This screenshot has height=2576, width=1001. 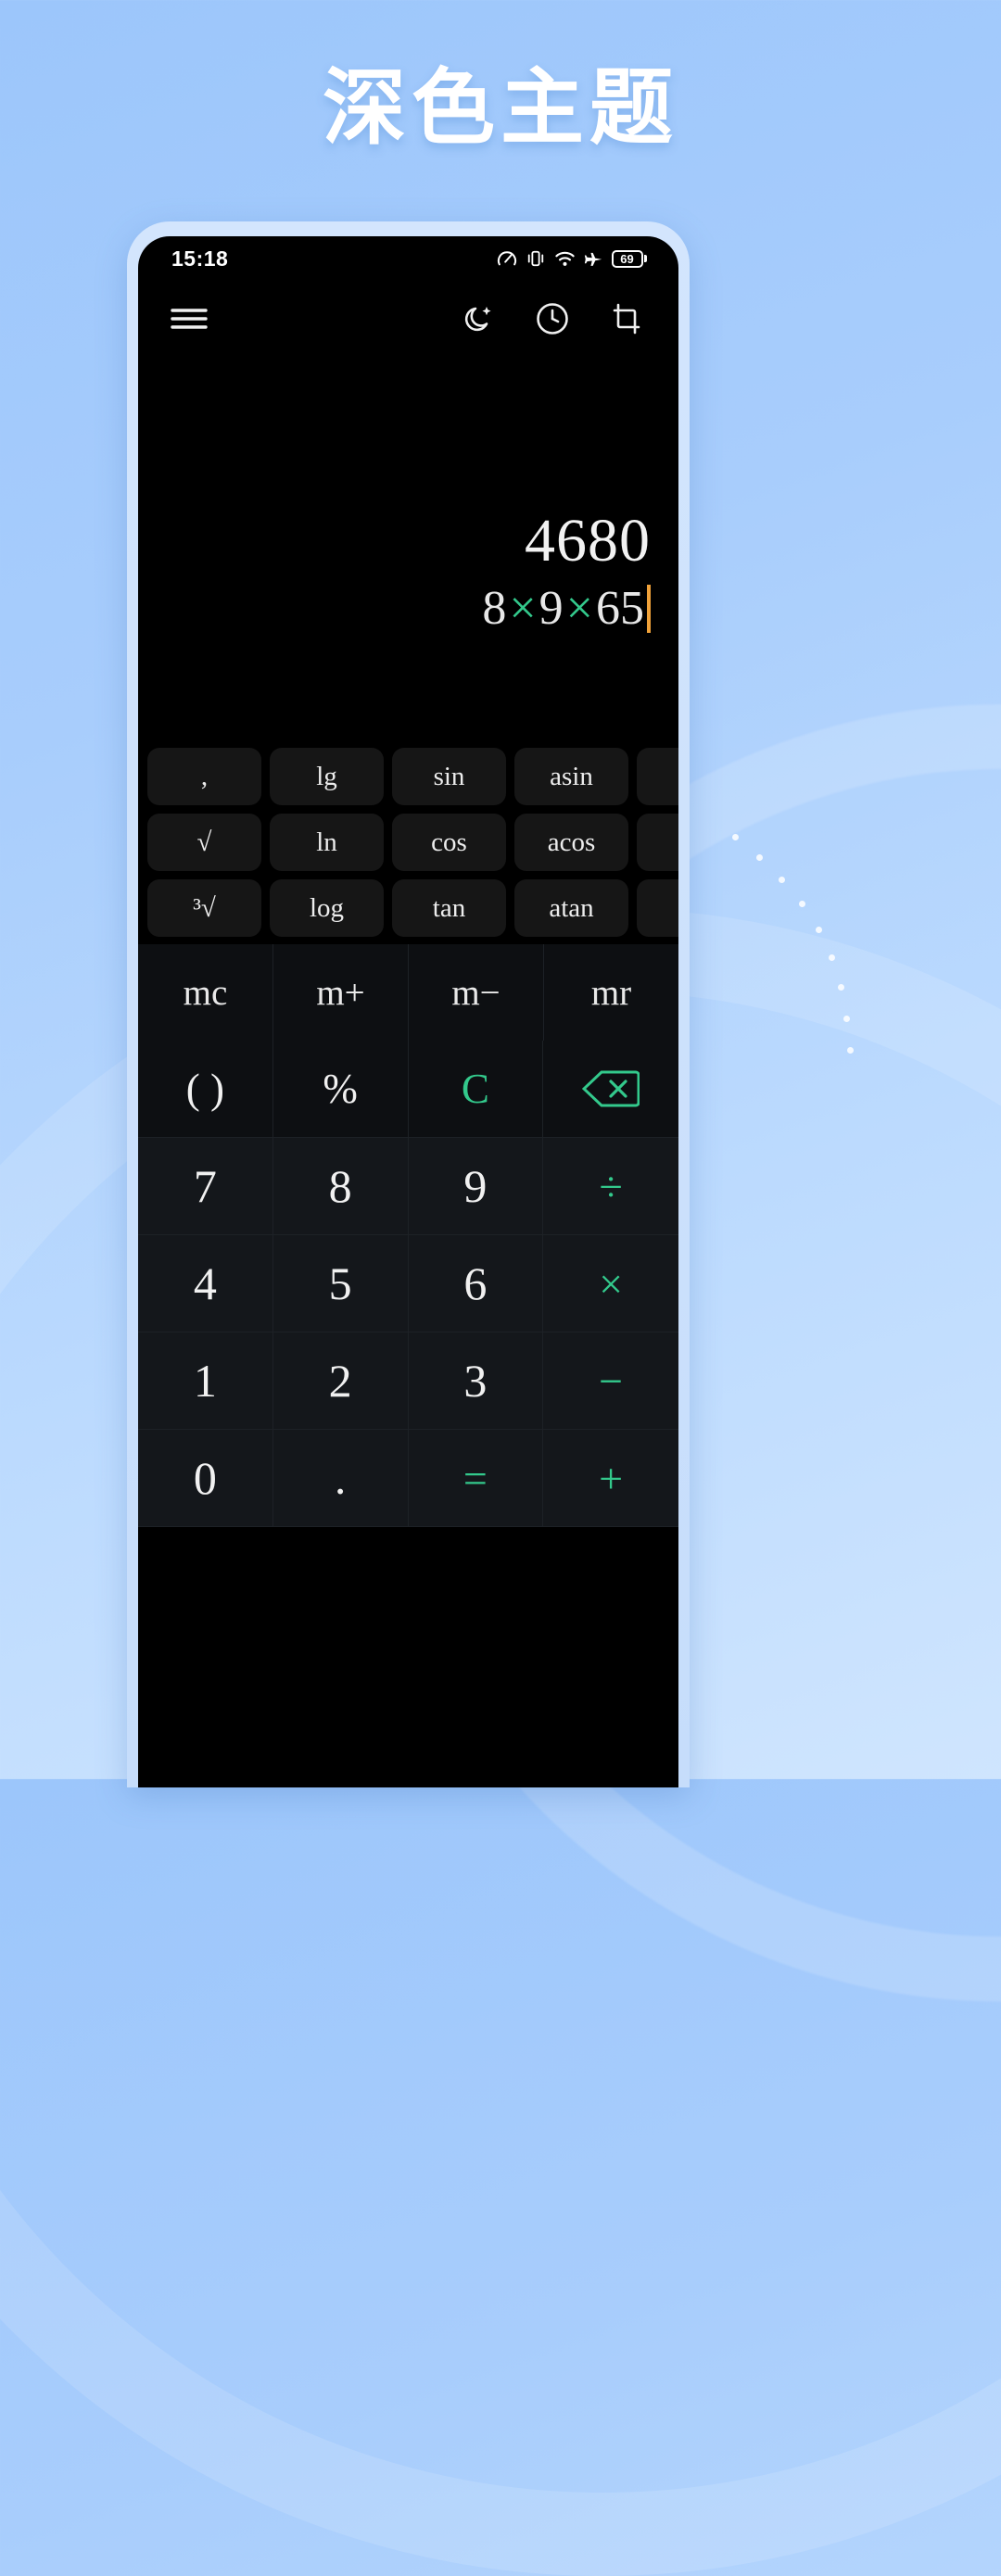 I want to click on calculator-display: 4680 8 × 9 × 65, so click(x=408, y=549).